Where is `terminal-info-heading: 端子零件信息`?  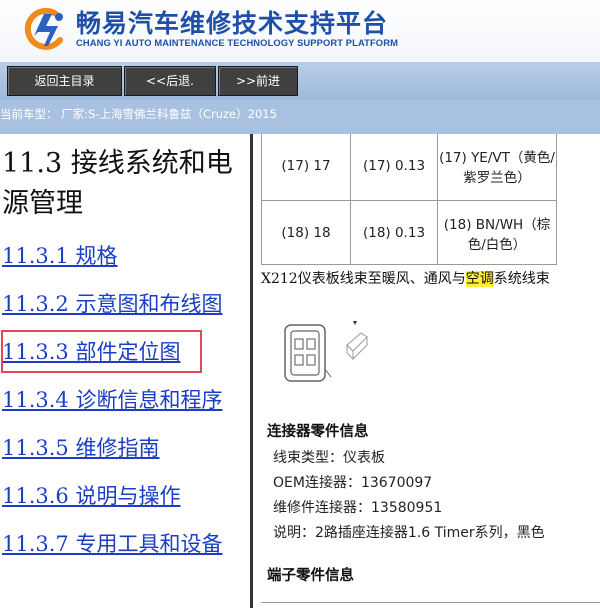 terminal-info-heading: 端子零件信息 is located at coordinates (310, 576).